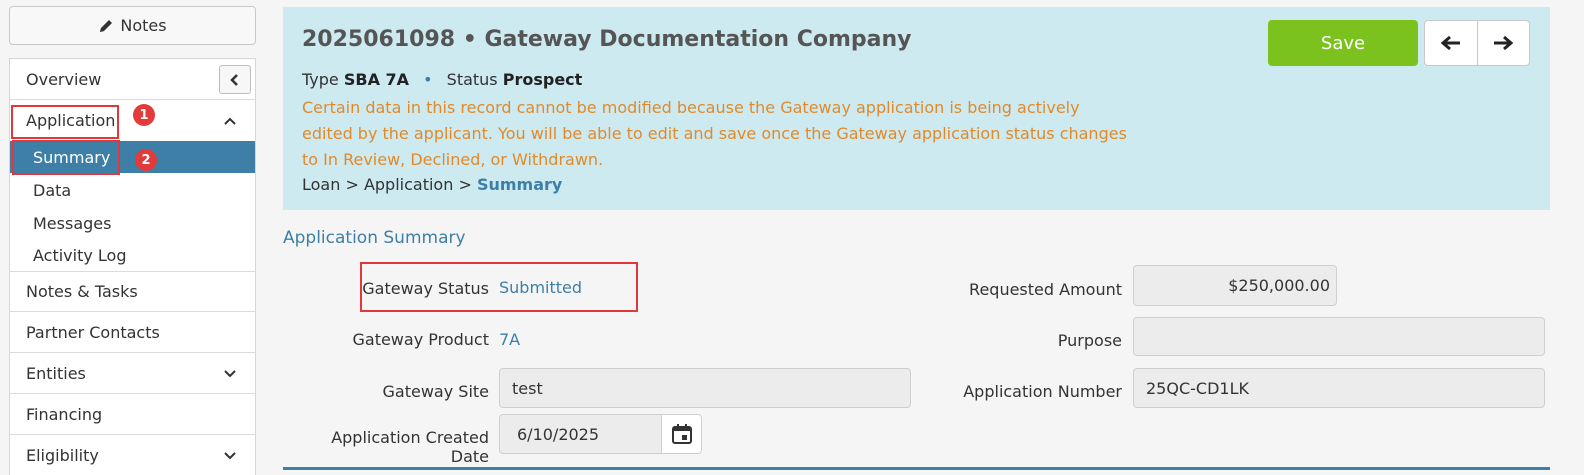  Describe the element at coordinates (132, 190) in the screenshot. I see `sidebar-subitem-data: Data` at that location.